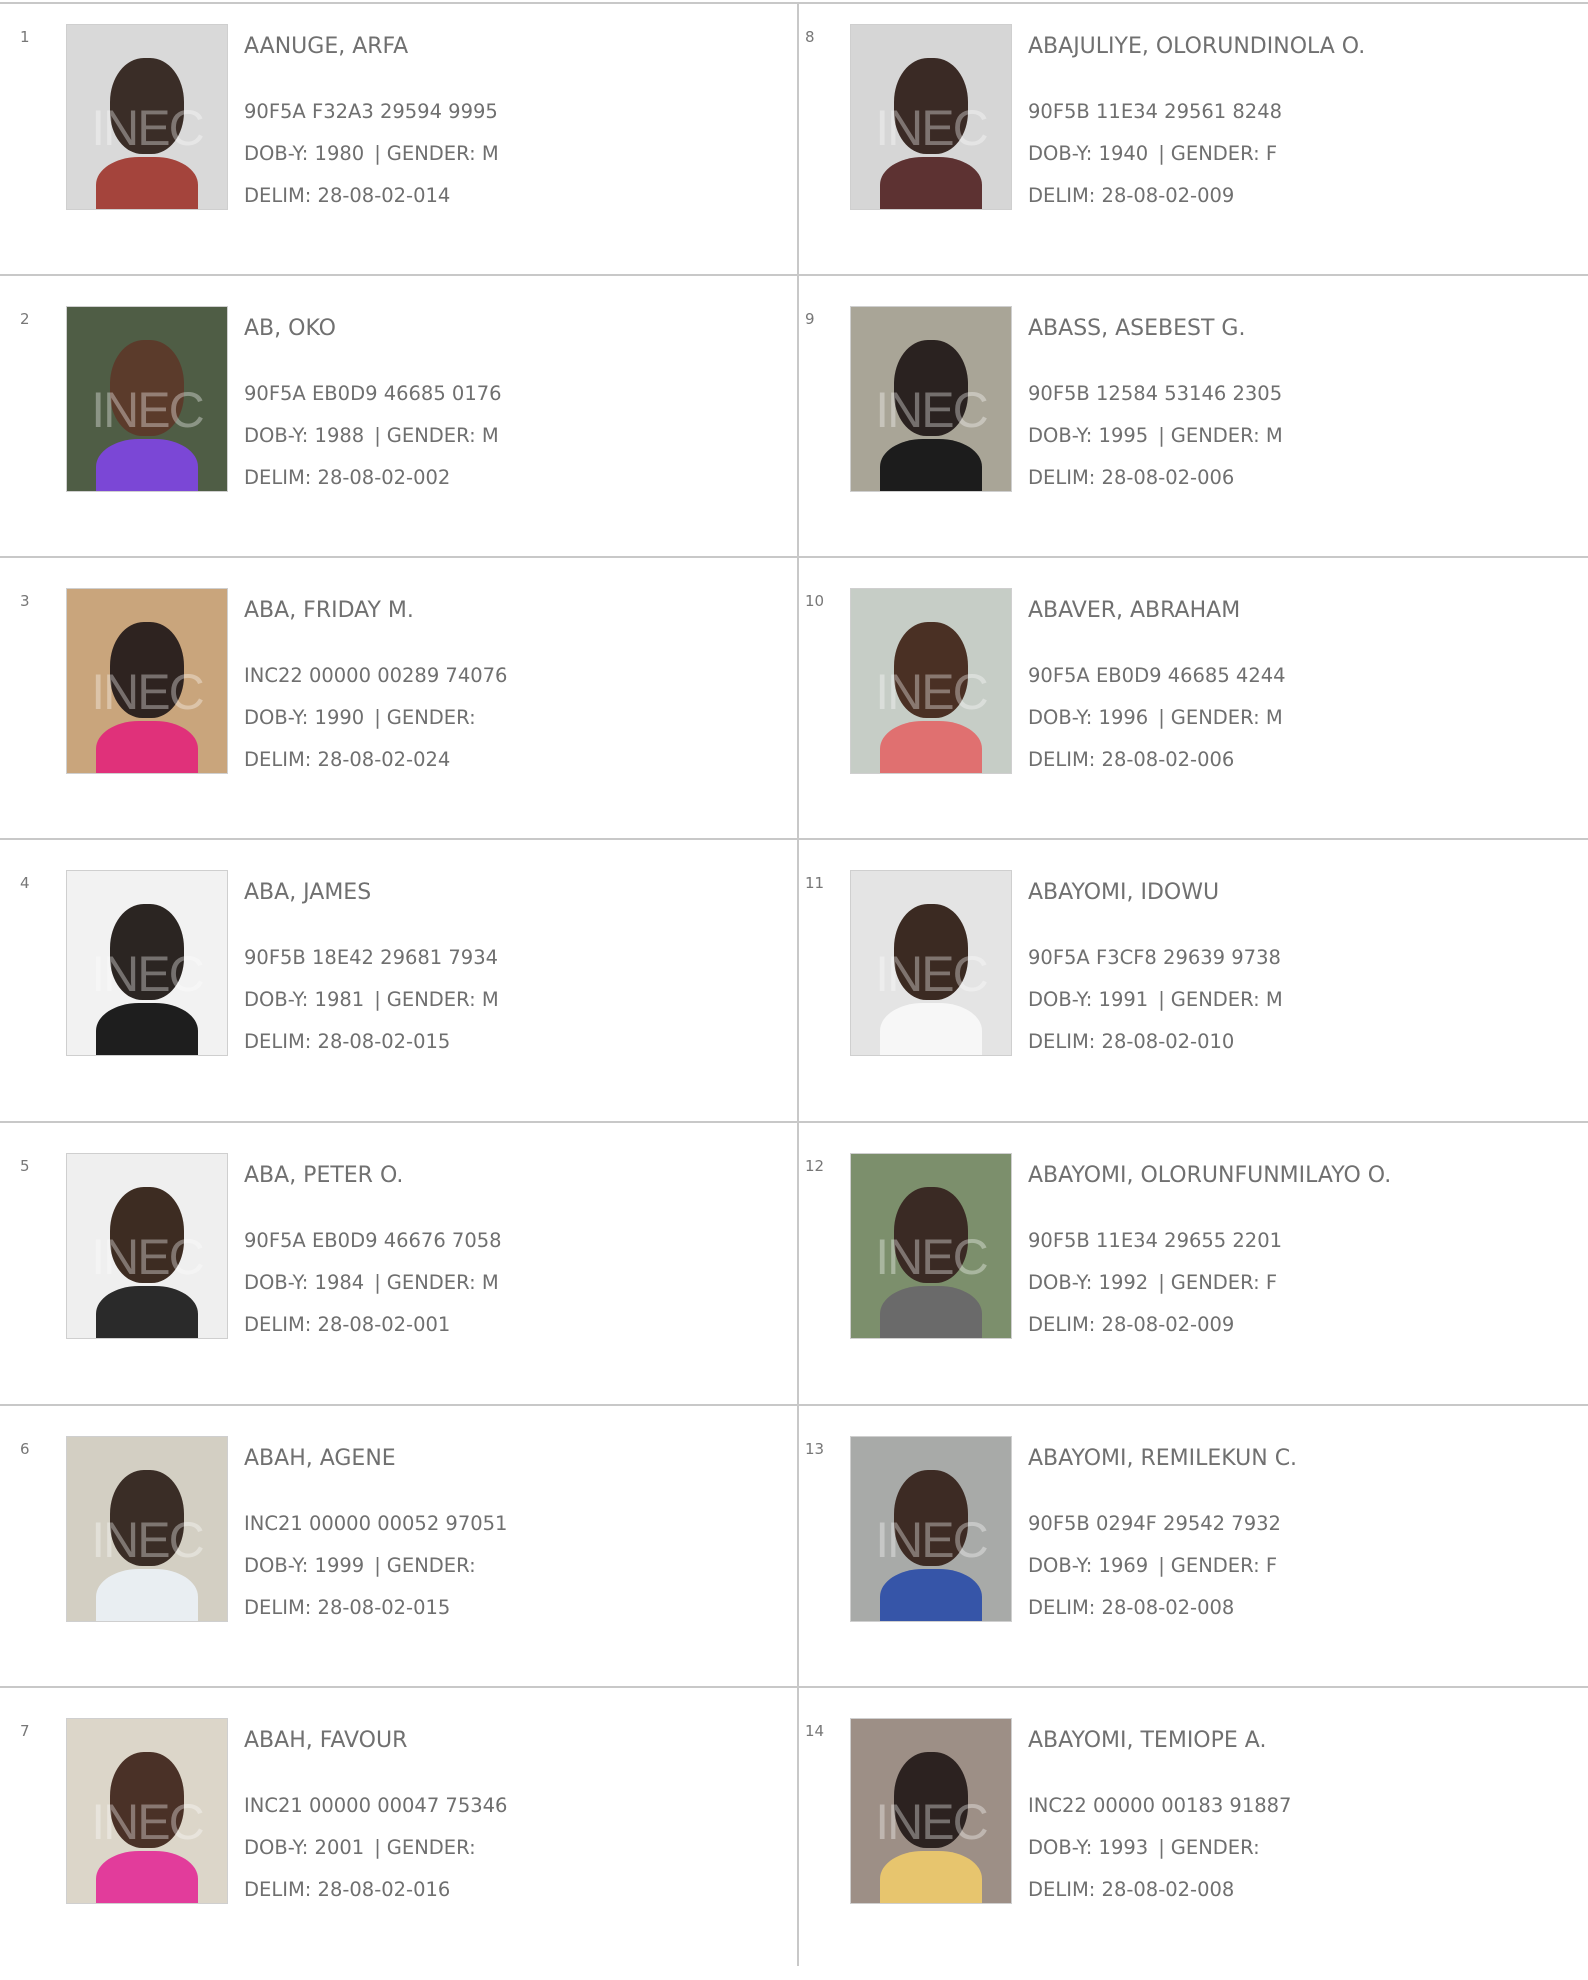 The image size is (1588, 1980). I want to click on voter-name: ABAH, AGENE, so click(320, 1458).